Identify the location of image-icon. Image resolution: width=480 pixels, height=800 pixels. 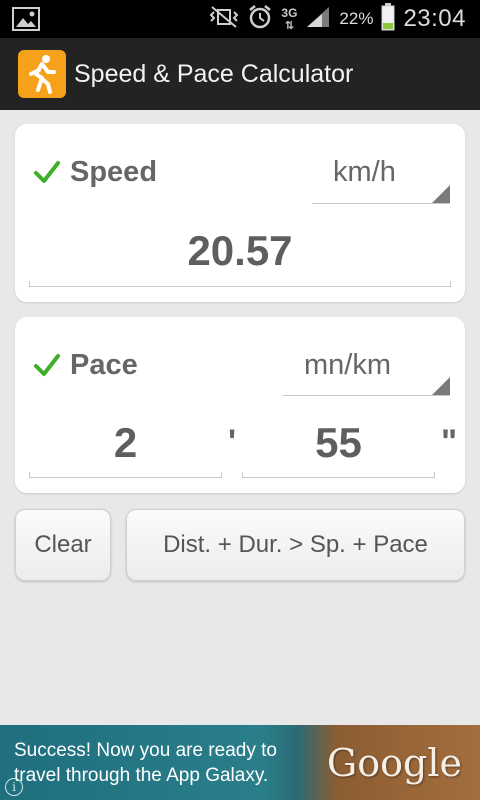
(26, 21).